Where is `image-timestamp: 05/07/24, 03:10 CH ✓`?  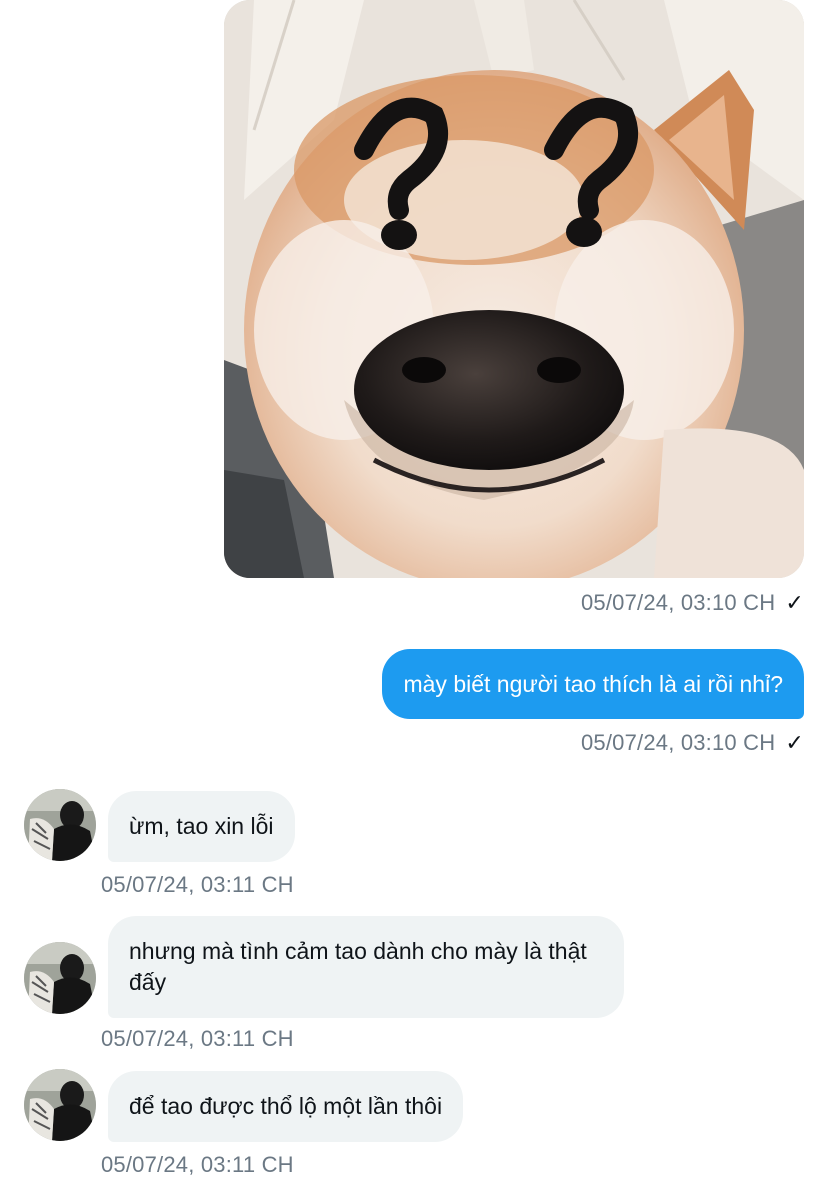
image-timestamp: 05/07/24, 03:10 CH ✓ is located at coordinates (692, 603).